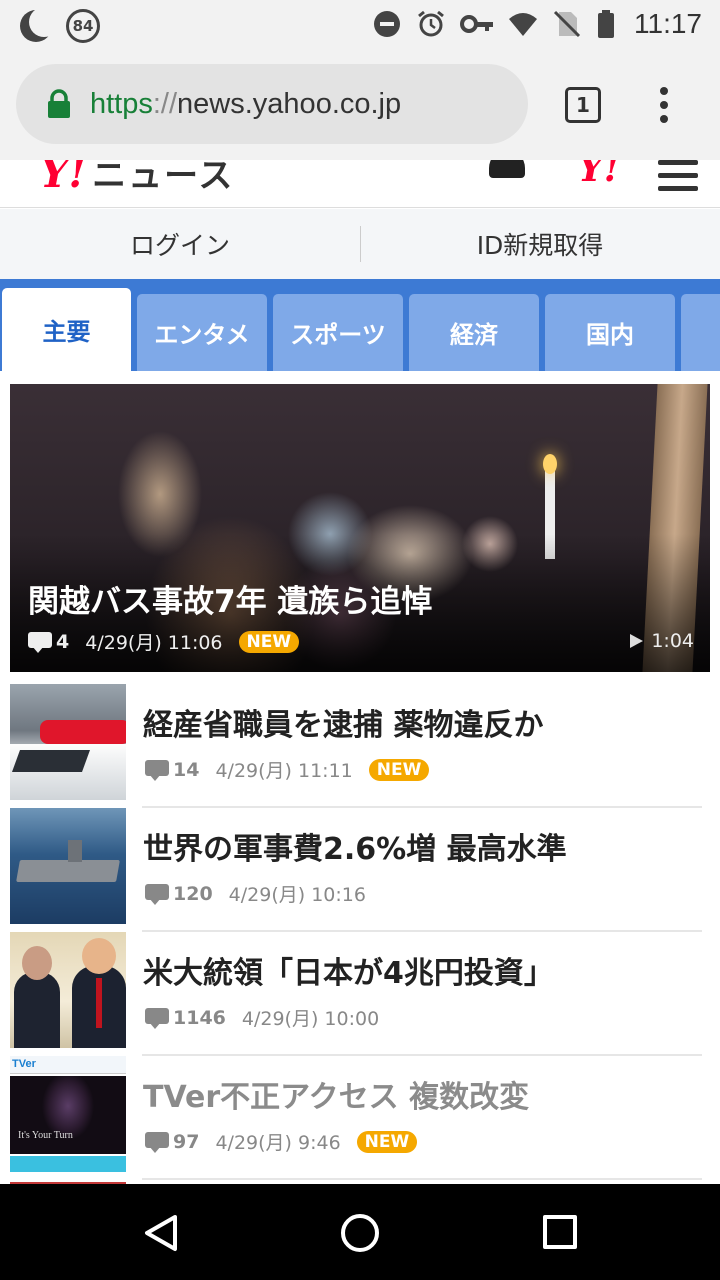  Describe the element at coordinates (336, 1097) in the screenshot. I see `news-headline: TVer不正アクセス 複数改変` at that location.